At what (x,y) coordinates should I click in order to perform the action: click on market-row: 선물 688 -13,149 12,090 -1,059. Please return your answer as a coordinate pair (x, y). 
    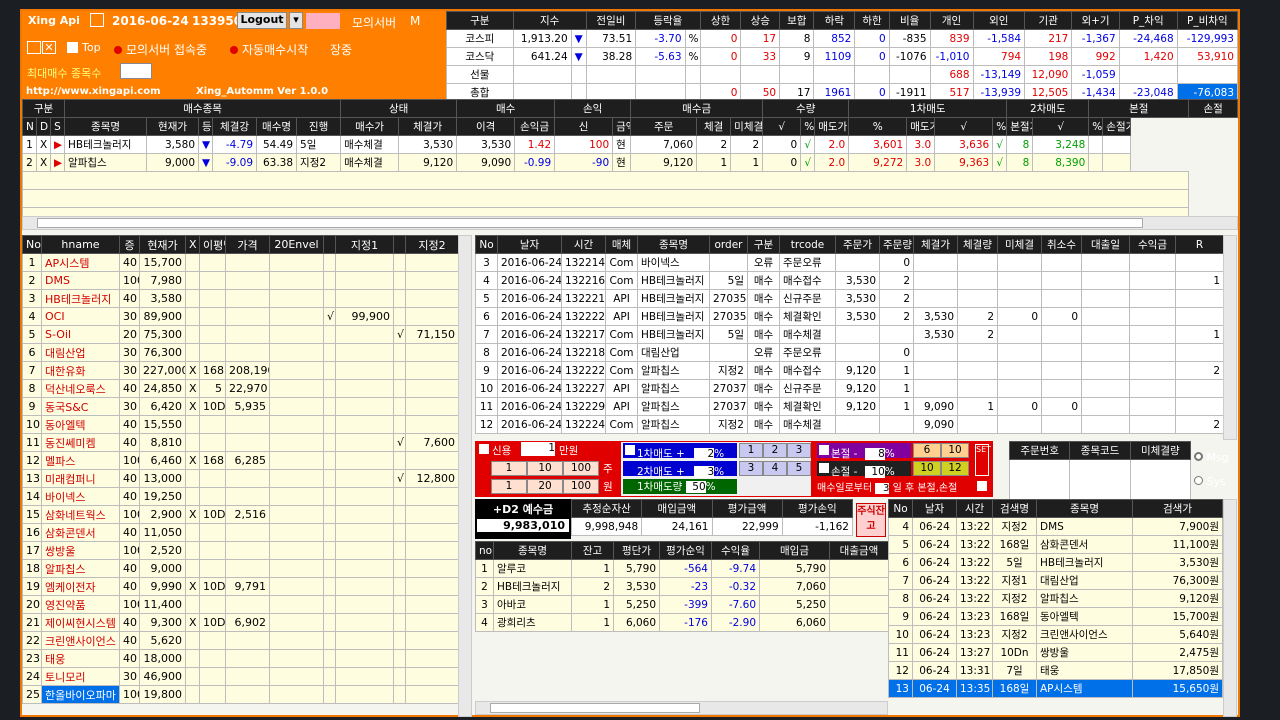
    Looking at the image, I should click on (842, 74).